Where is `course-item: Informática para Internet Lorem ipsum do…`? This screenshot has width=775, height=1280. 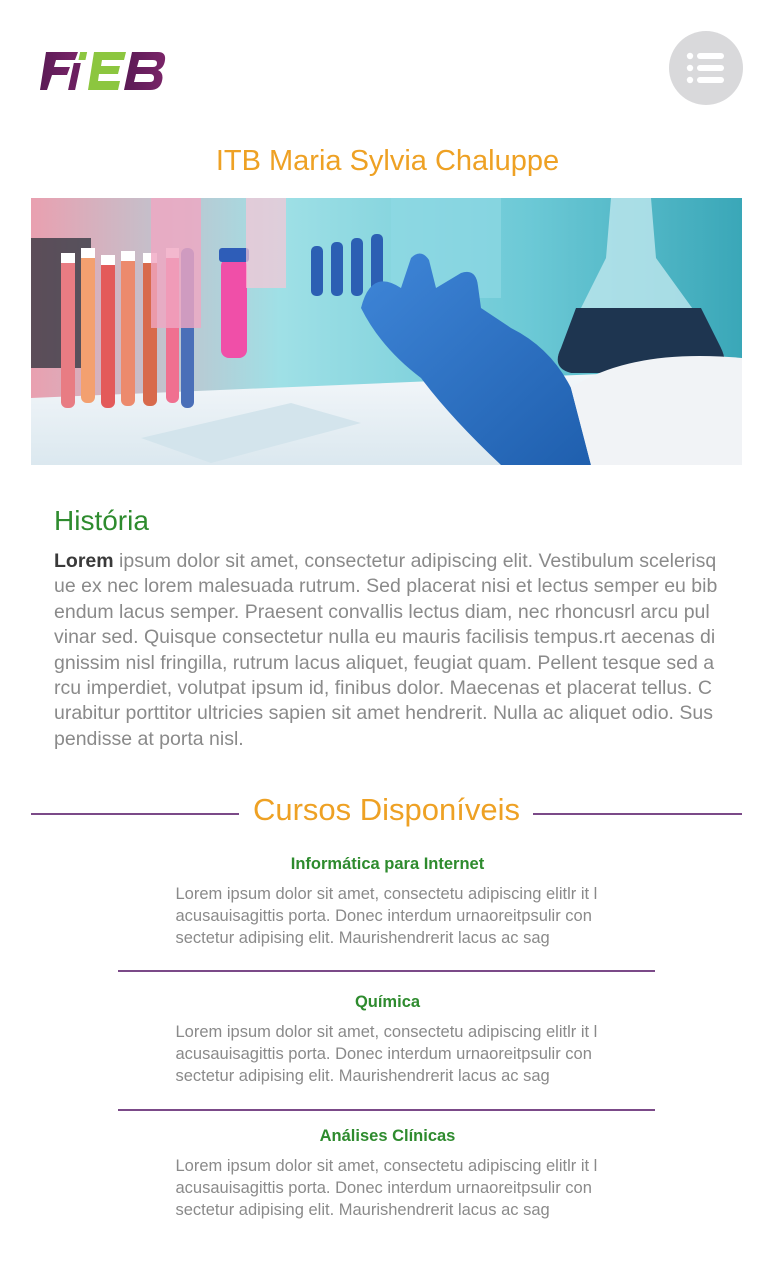
course-item: Informática para Internet Lorem ipsum do… is located at coordinates (387, 902).